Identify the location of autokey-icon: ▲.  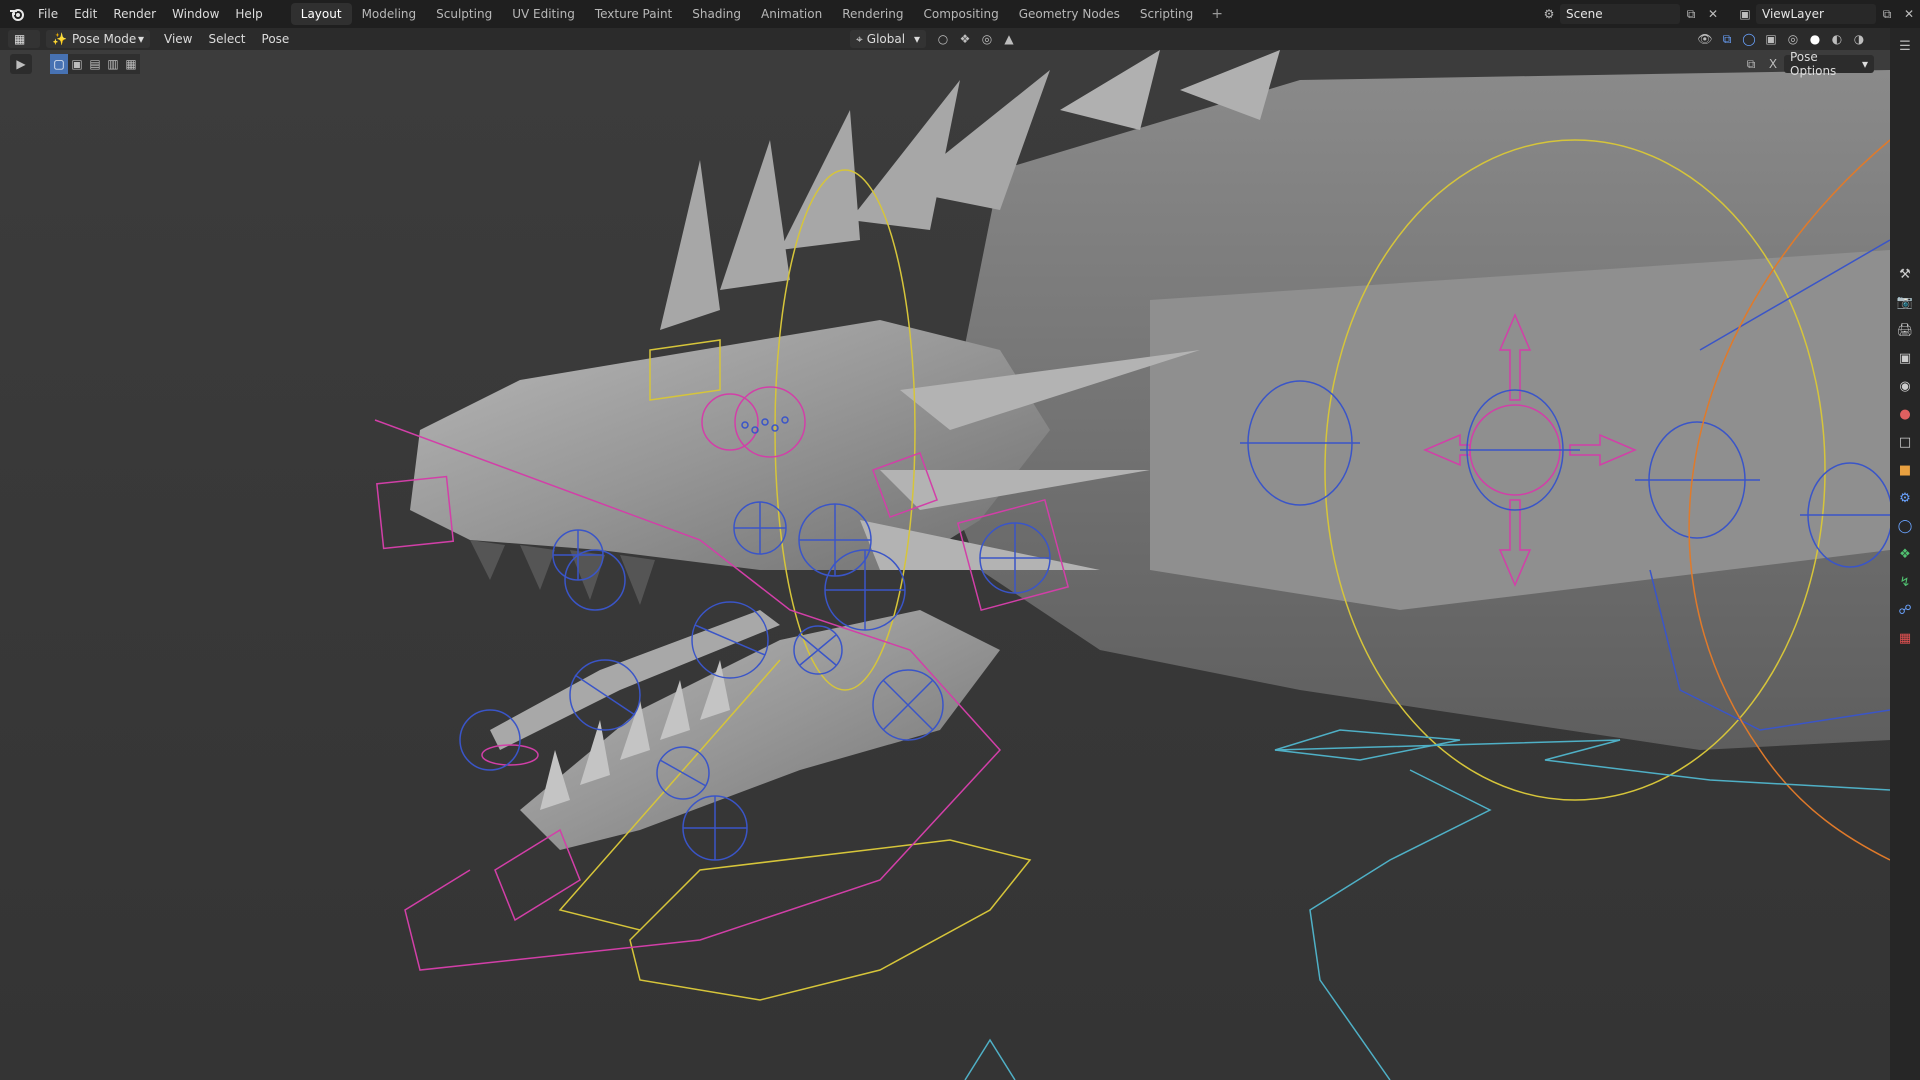
(1009, 39).